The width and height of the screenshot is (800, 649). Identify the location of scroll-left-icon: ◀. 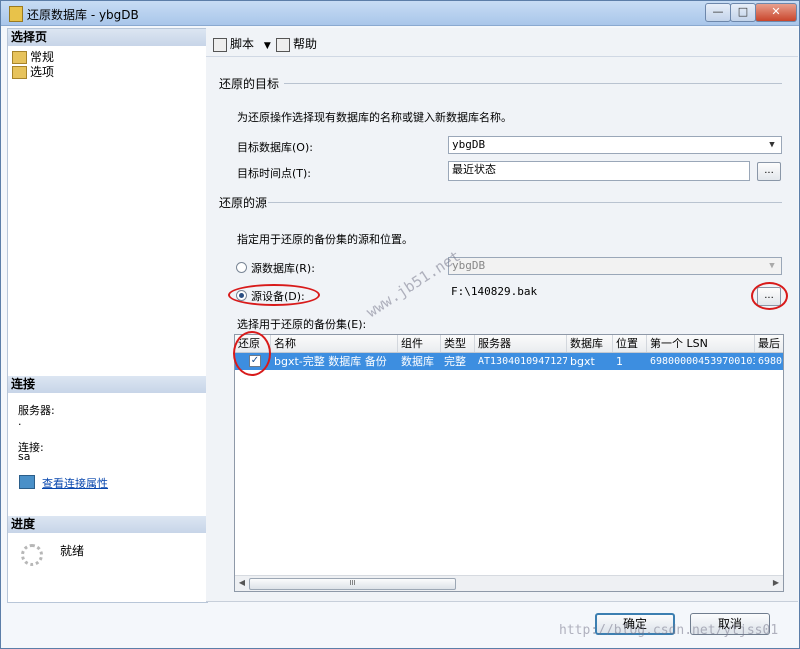
(242, 583).